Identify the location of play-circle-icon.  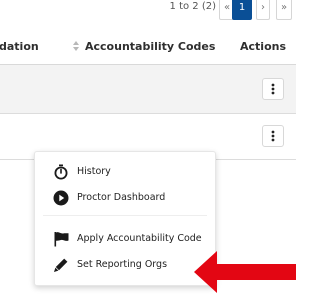
(61, 198).